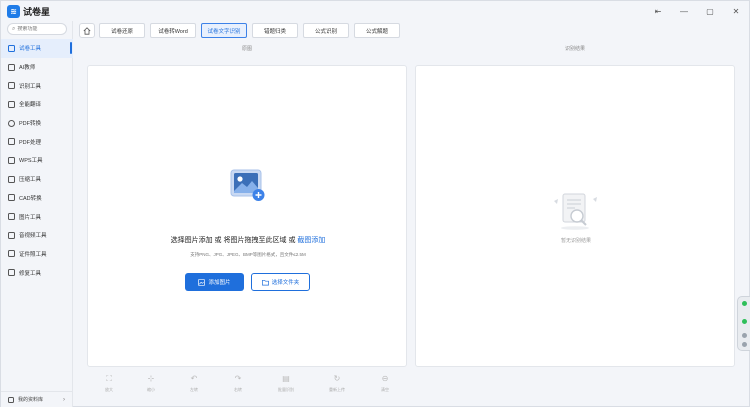 This screenshot has height=407, width=750. Describe the element at coordinates (122, 30) in the screenshot. I see `tab-test-restore: 试卷还原` at that location.